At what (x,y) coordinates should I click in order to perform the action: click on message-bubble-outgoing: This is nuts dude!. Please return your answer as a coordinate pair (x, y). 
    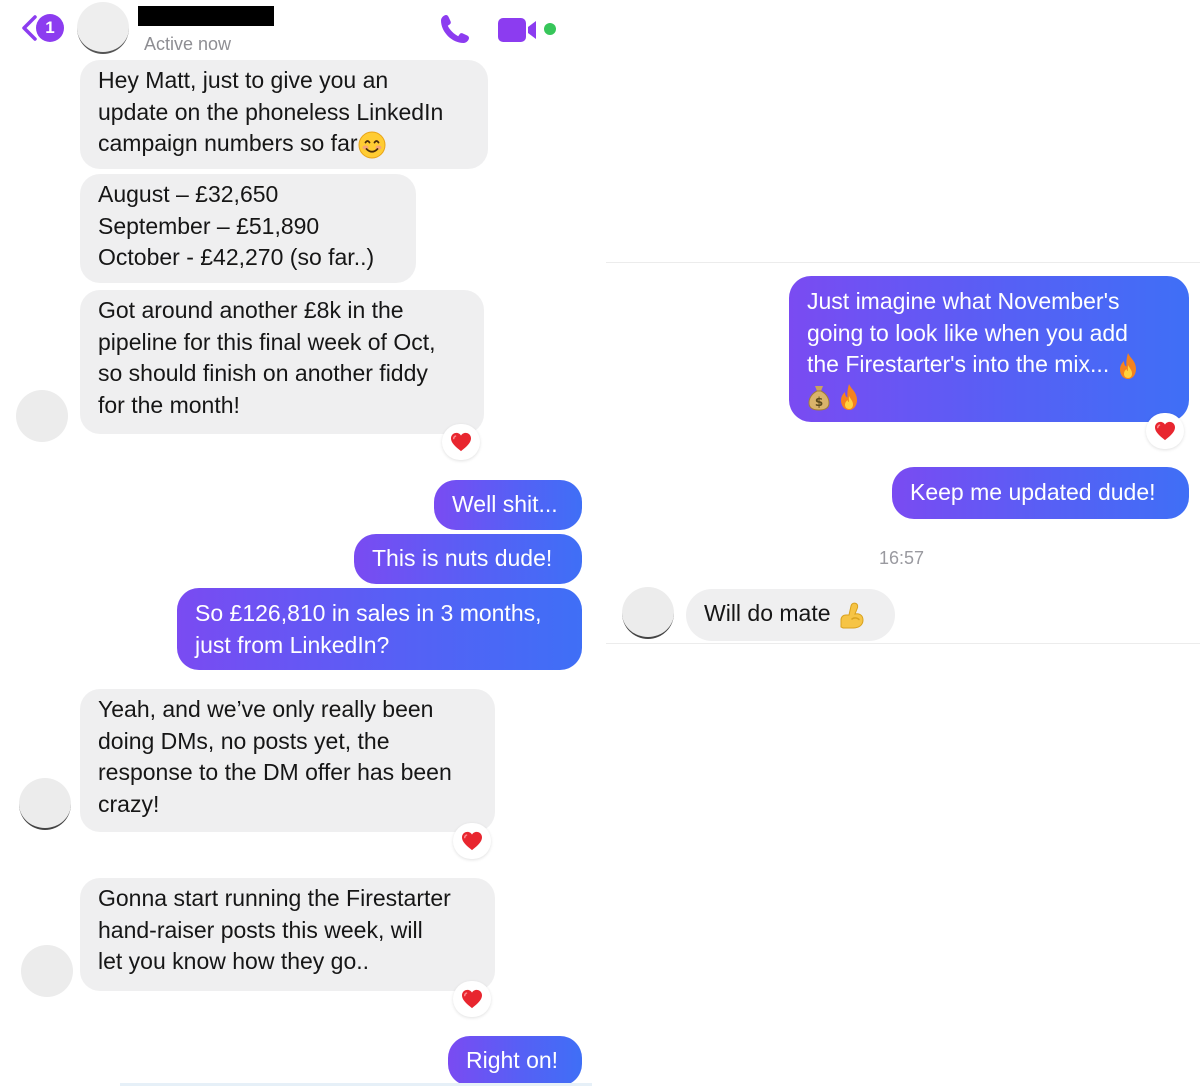
    Looking at the image, I should click on (468, 559).